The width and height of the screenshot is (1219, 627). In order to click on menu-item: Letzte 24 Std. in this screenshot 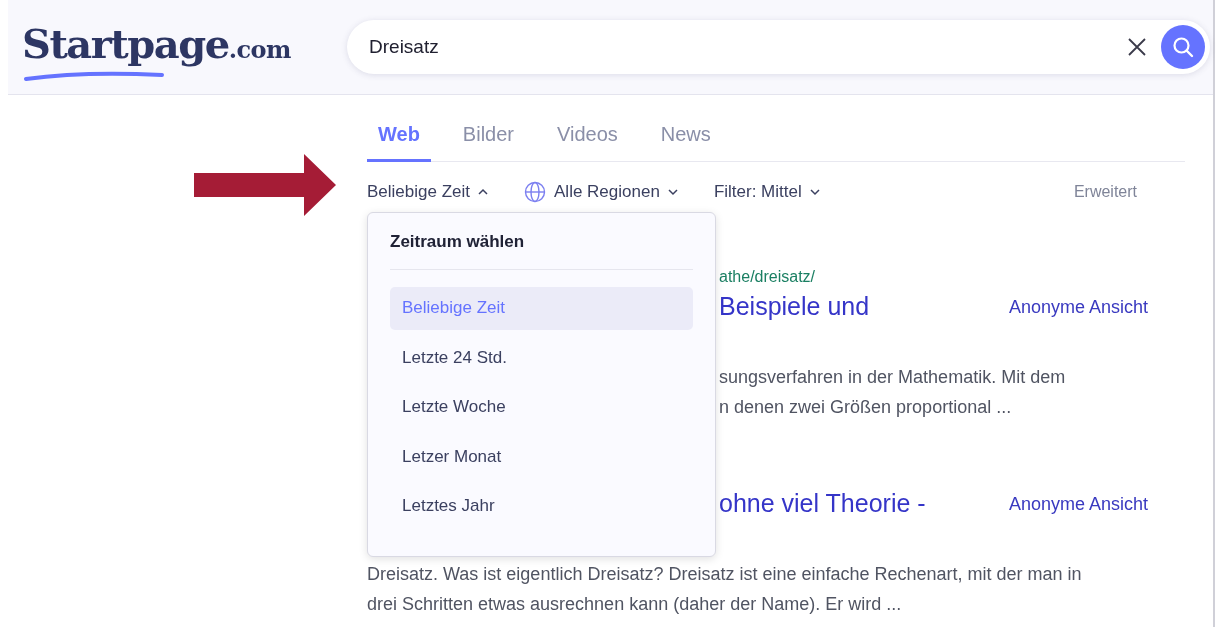, I will do `click(541, 357)`.